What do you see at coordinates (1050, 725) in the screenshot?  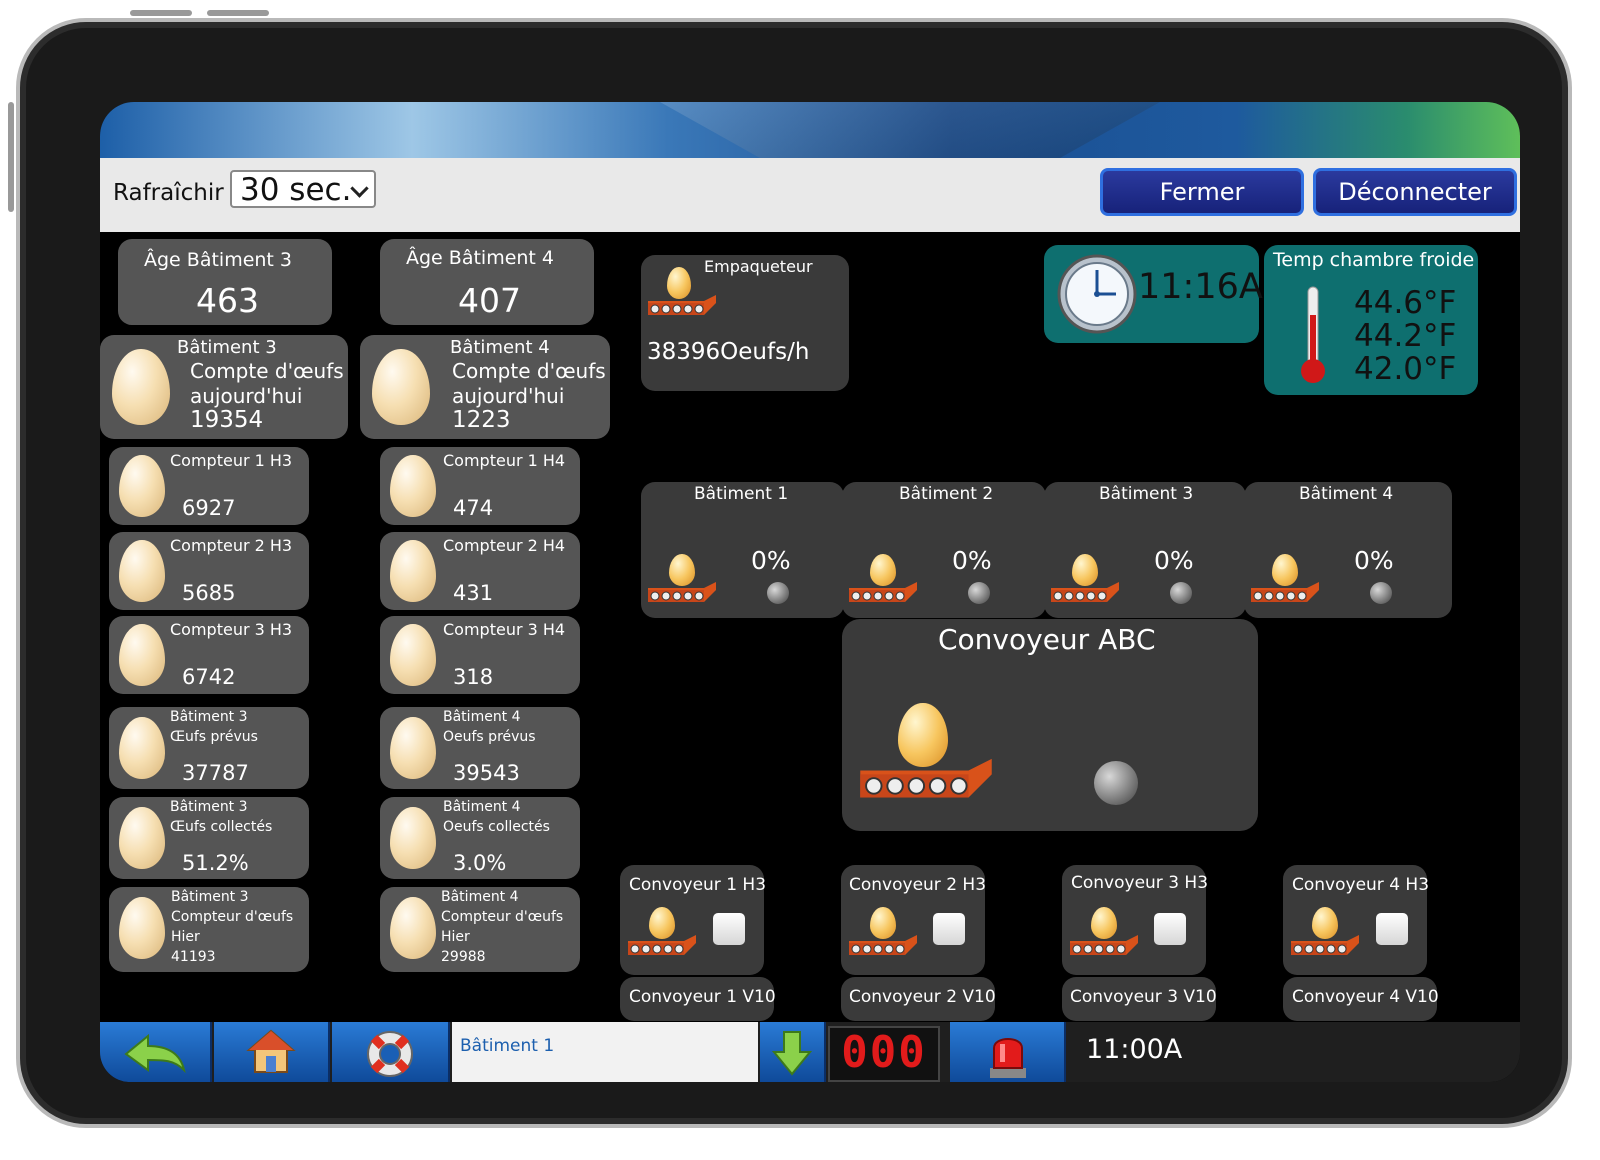 I see `main-conveyor-panel: Convoyeur ABC` at bounding box center [1050, 725].